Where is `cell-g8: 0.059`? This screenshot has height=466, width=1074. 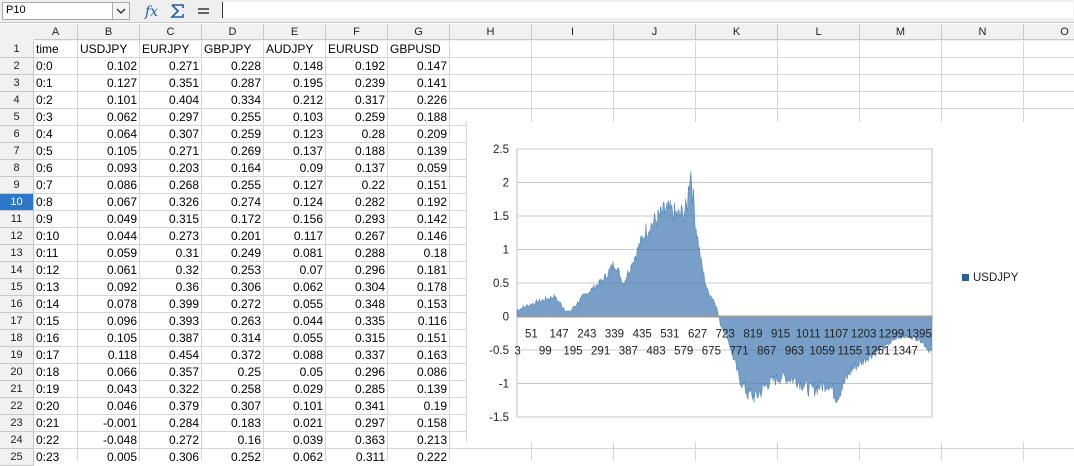
cell-g8: 0.059 is located at coordinates (419, 168).